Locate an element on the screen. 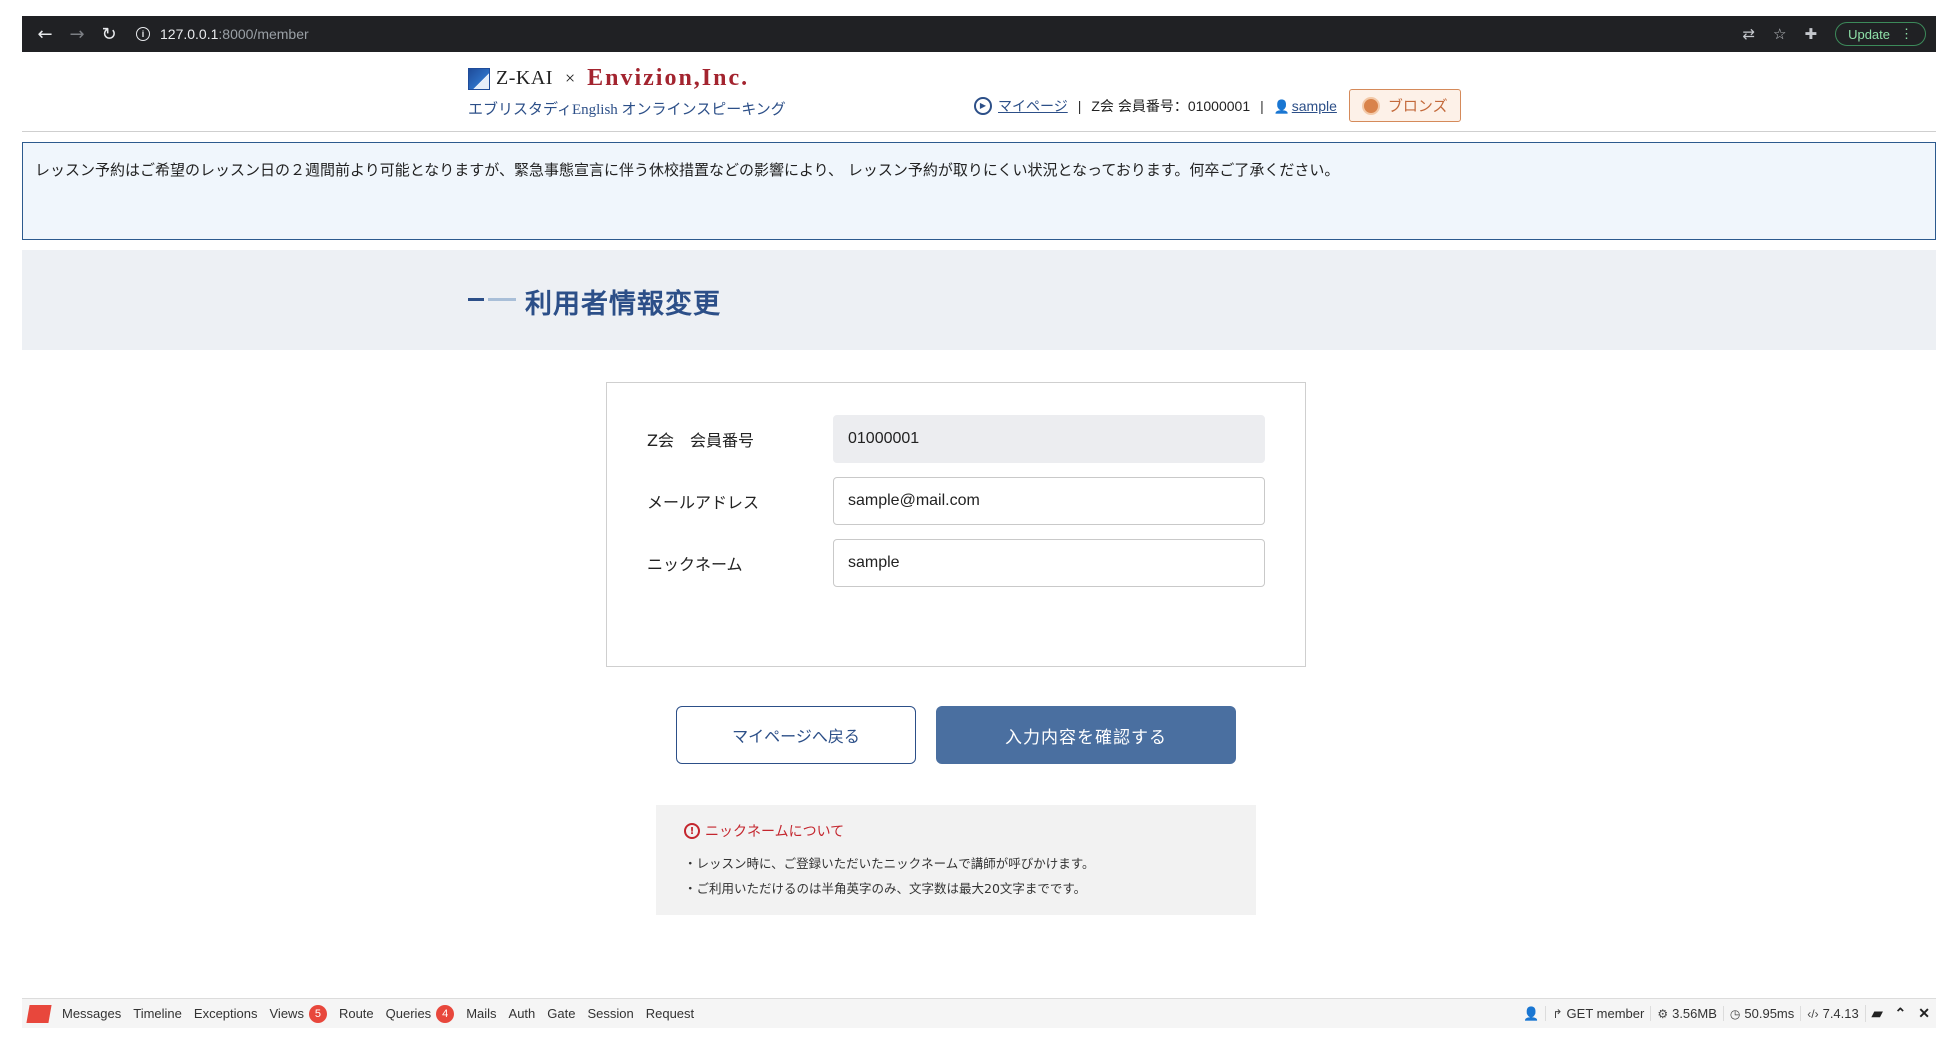  rank-badge-label: ブロンズ is located at coordinates (1417, 106).